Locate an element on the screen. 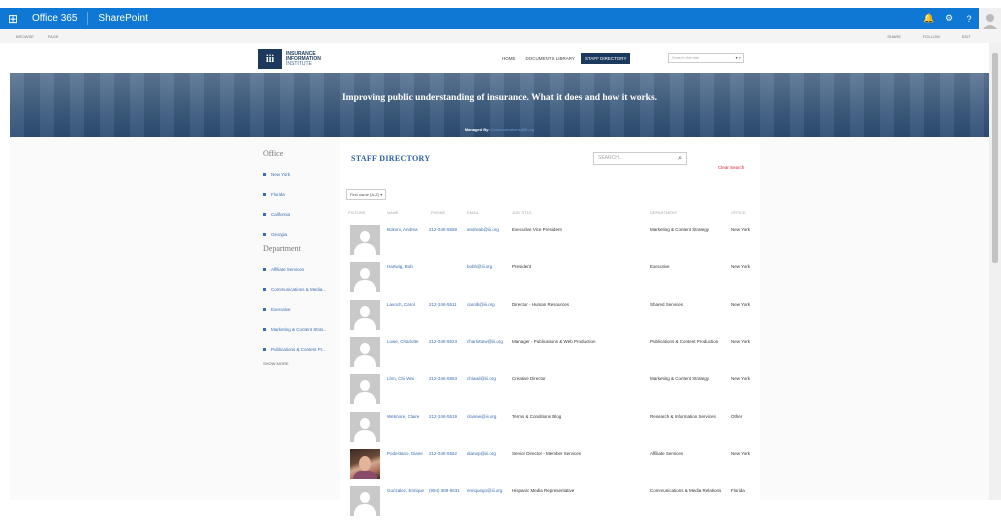  nav-documents-library: DOCUMENTS LIBRARY is located at coordinates (550, 58).